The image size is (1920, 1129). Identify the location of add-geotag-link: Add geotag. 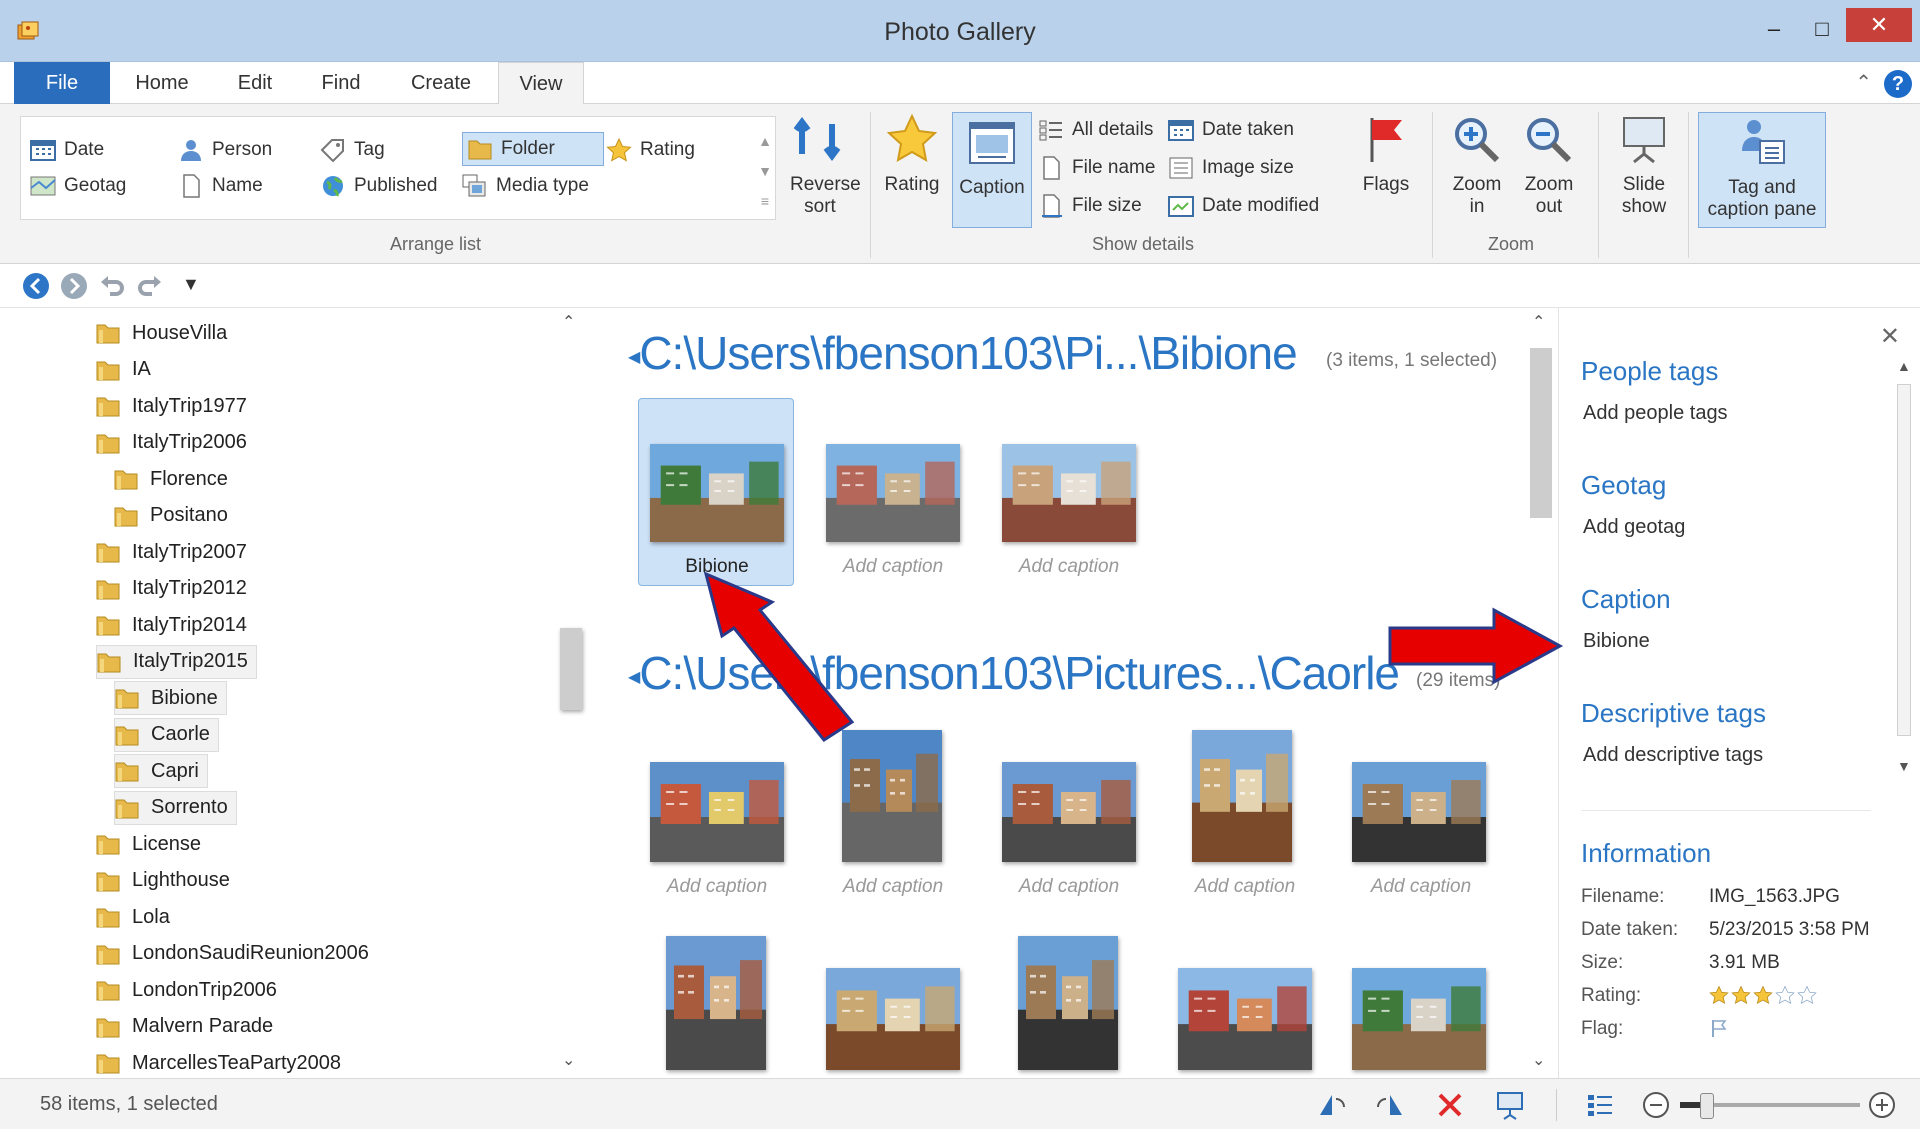
(1634, 527).